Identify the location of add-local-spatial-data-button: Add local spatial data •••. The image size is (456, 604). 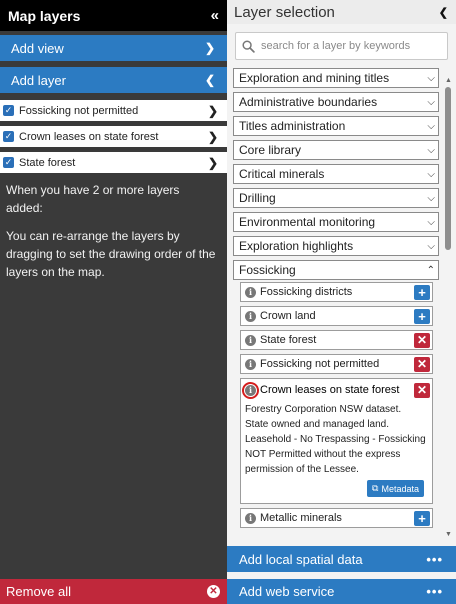
(341, 559).